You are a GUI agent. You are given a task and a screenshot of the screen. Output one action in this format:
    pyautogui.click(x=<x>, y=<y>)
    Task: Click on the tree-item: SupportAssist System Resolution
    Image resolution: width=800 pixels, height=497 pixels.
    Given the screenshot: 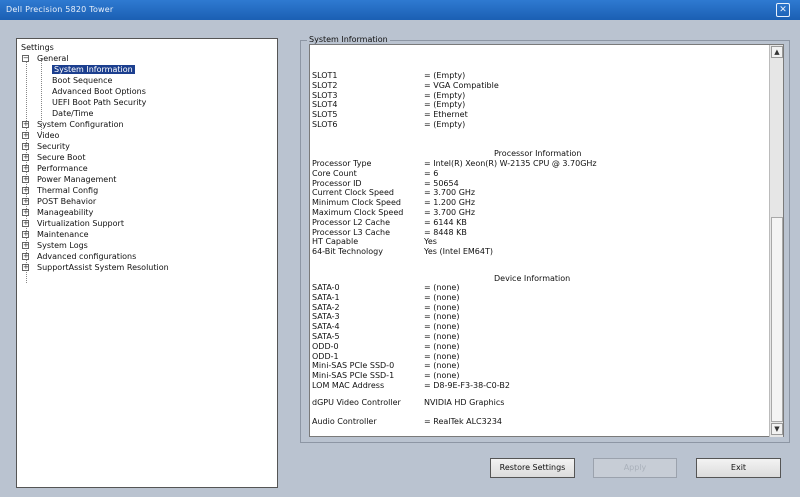 What is the action you would take?
    pyautogui.click(x=103, y=267)
    